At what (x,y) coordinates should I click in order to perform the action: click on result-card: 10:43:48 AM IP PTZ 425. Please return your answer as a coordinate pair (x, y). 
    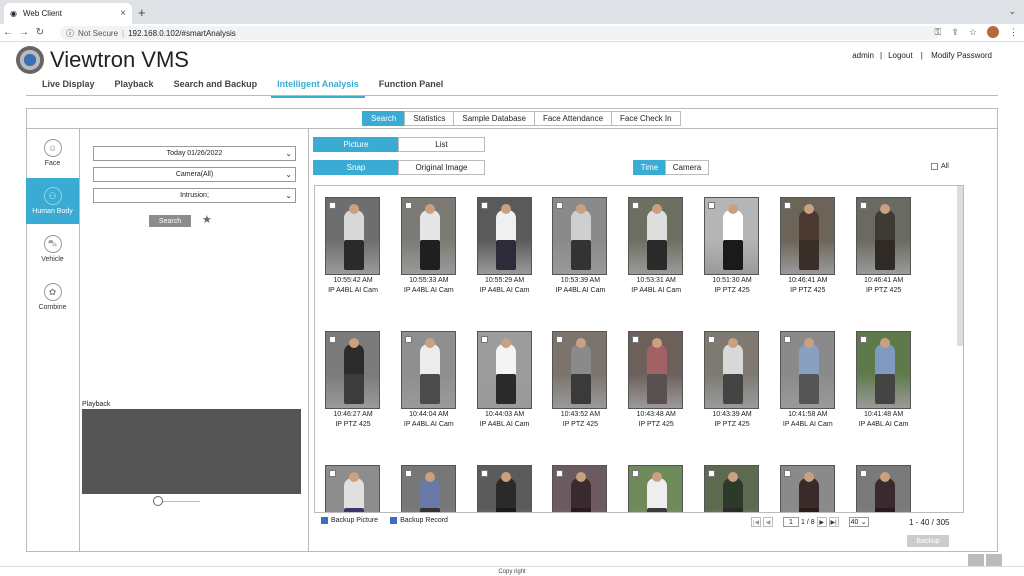
    Looking at the image, I should click on (656, 380).